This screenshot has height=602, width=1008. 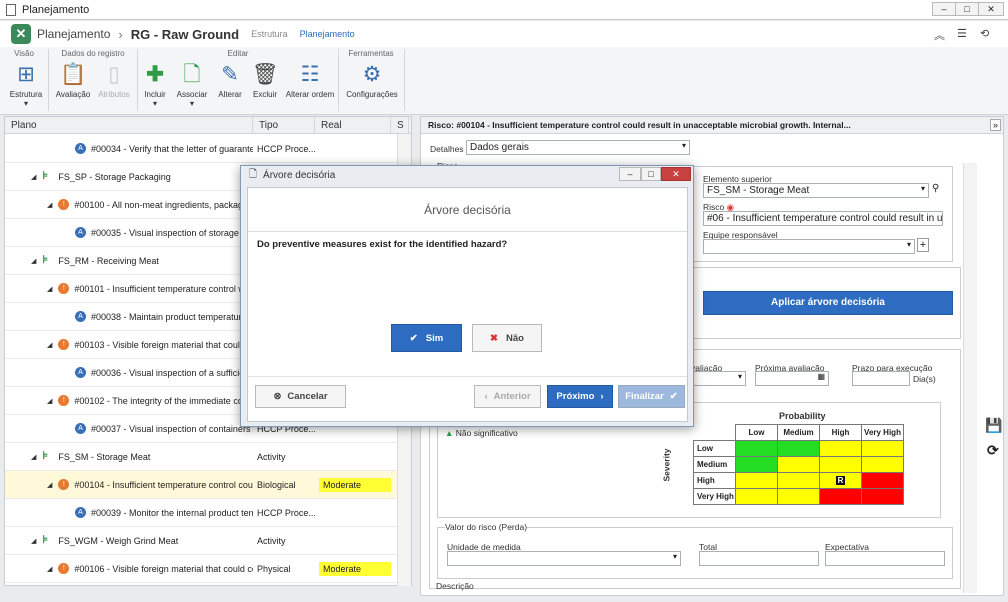 What do you see at coordinates (353, 125) in the screenshot?
I see `col-real: Real` at bounding box center [353, 125].